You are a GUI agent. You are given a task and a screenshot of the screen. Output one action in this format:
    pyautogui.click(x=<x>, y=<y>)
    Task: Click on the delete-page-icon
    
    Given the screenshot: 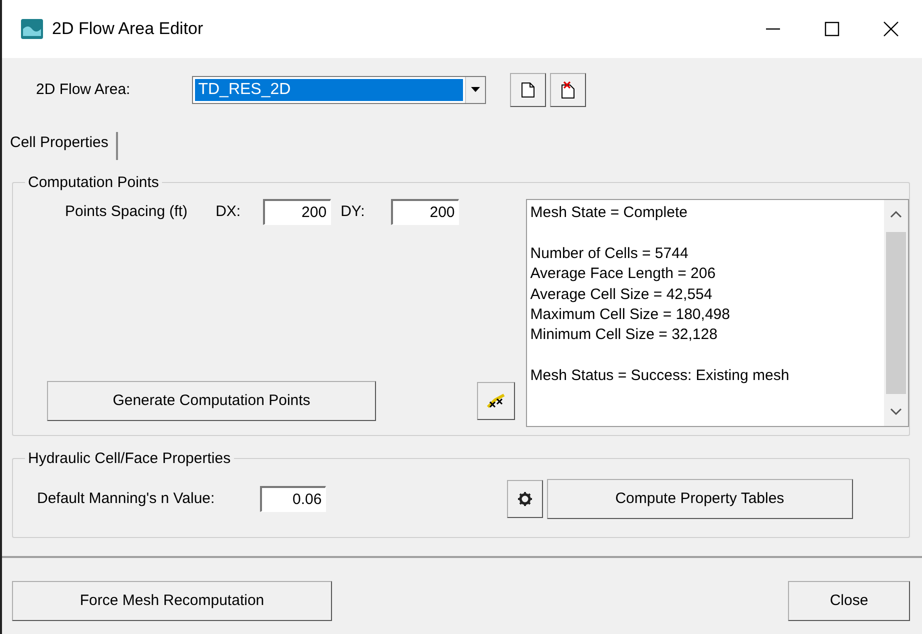 What is the action you would take?
    pyautogui.click(x=568, y=90)
    